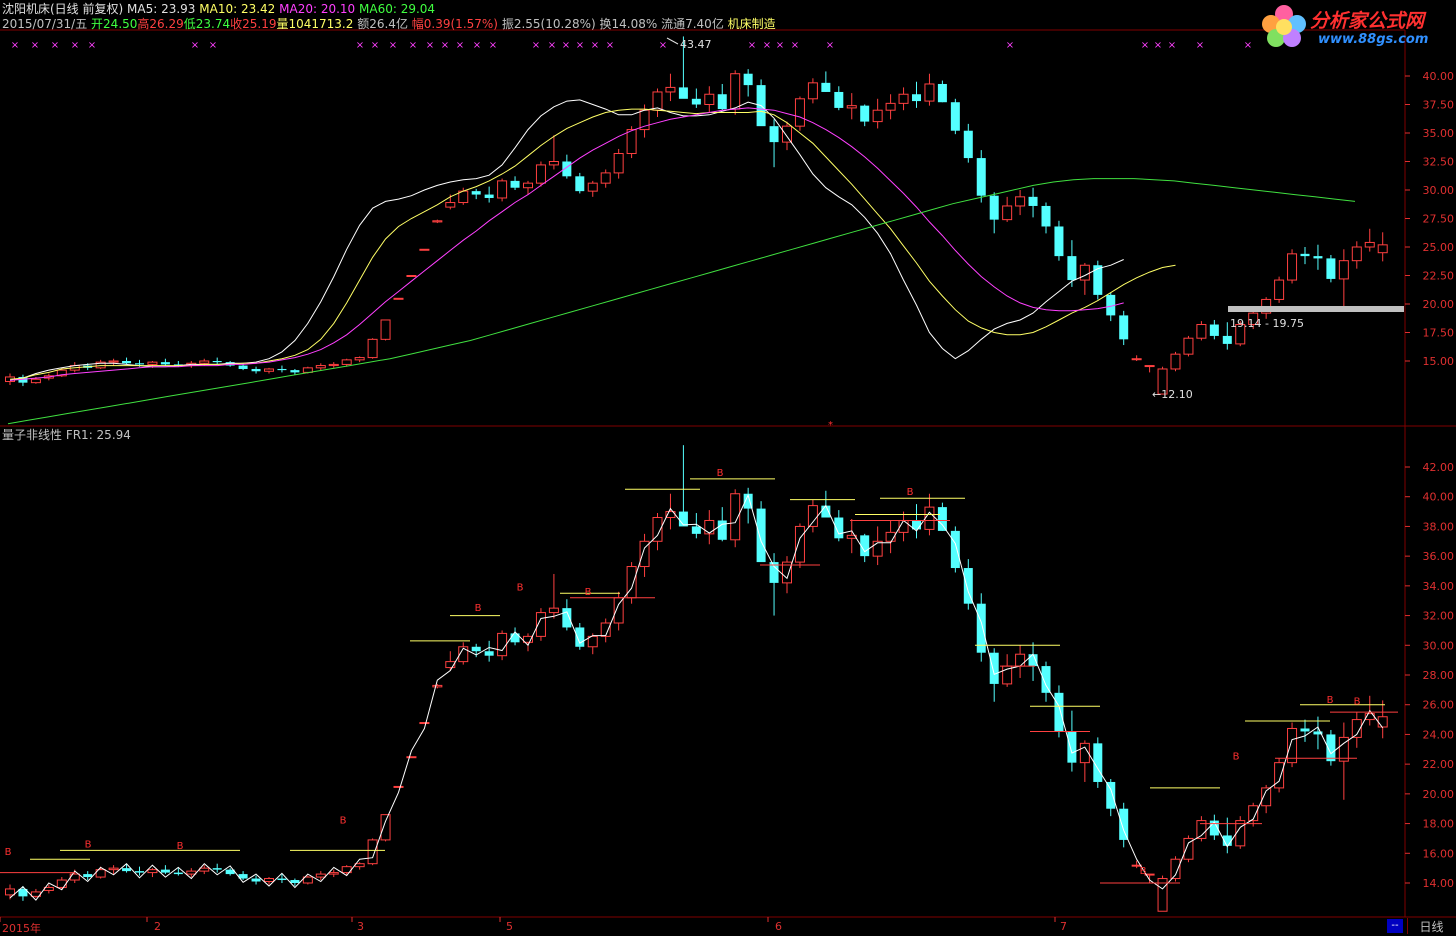 The width and height of the screenshot is (1456, 936). I want to click on ma10-value: MA10: 23.42, so click(237, 9).